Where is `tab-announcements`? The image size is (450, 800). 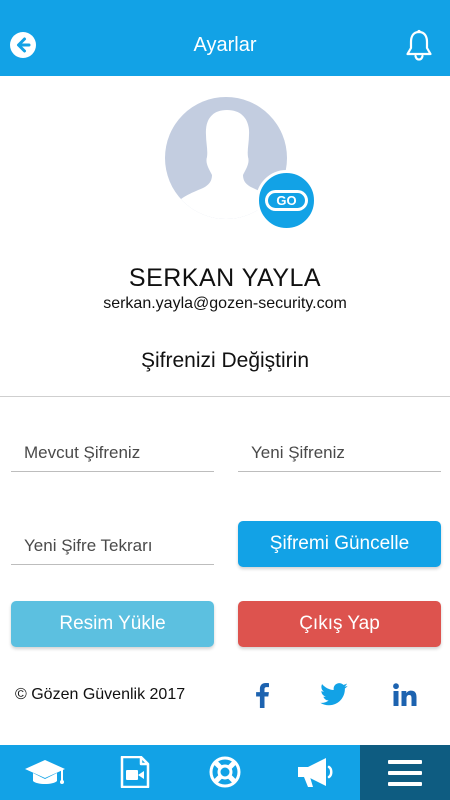 tab-announcements is located at coordinates (315, 772).